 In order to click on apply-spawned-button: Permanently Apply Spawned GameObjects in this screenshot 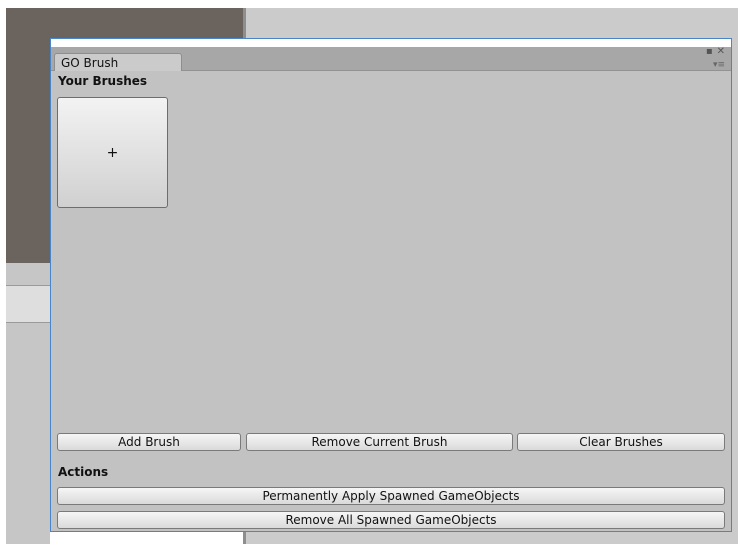, I will do `click(391, 496)`.